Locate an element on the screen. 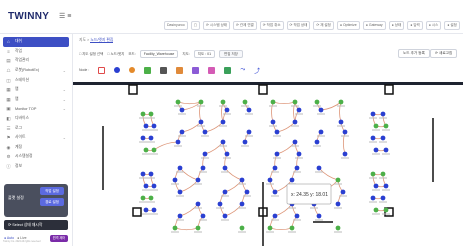 This screenshot has width=463, height=246. status-value: ⟳ 시스템 상태 is located at coordinates (217, 25).